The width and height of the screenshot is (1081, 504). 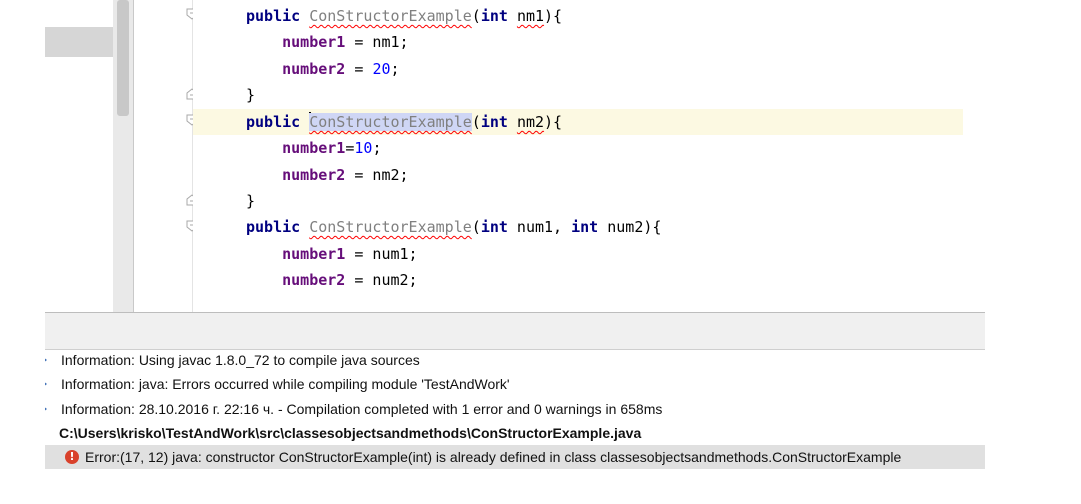 What do you see at coordinates (377, 175) in the screenshot?
I see `code-token: = nm2;` at bounding box center [377, 175].